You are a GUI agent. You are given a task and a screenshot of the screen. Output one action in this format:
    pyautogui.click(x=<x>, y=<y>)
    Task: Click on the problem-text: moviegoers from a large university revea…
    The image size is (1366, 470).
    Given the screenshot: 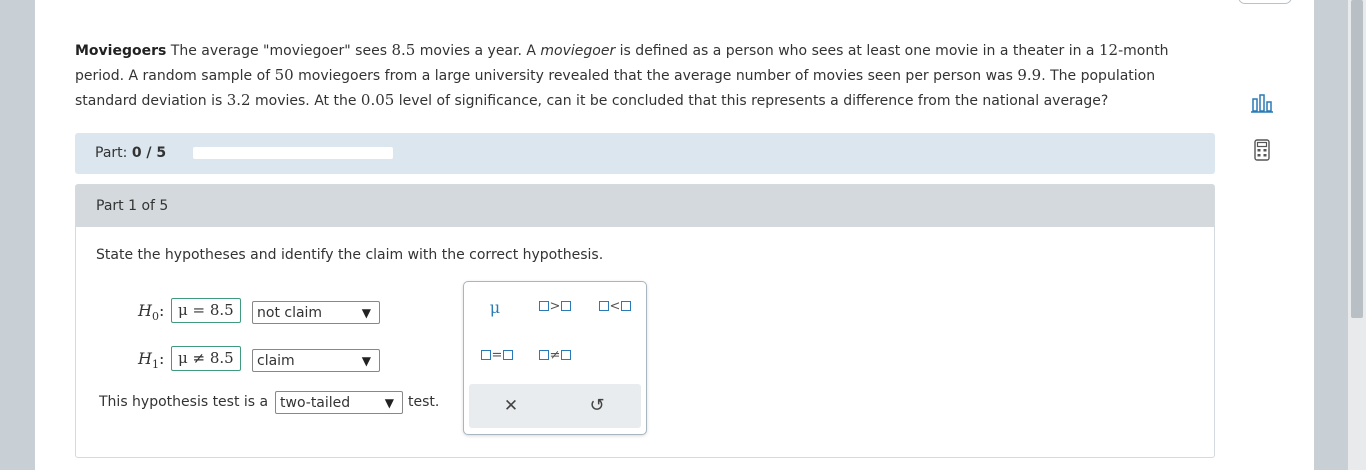 What is the action you would take?
    pyautogui.click(x=655, y=76)
    